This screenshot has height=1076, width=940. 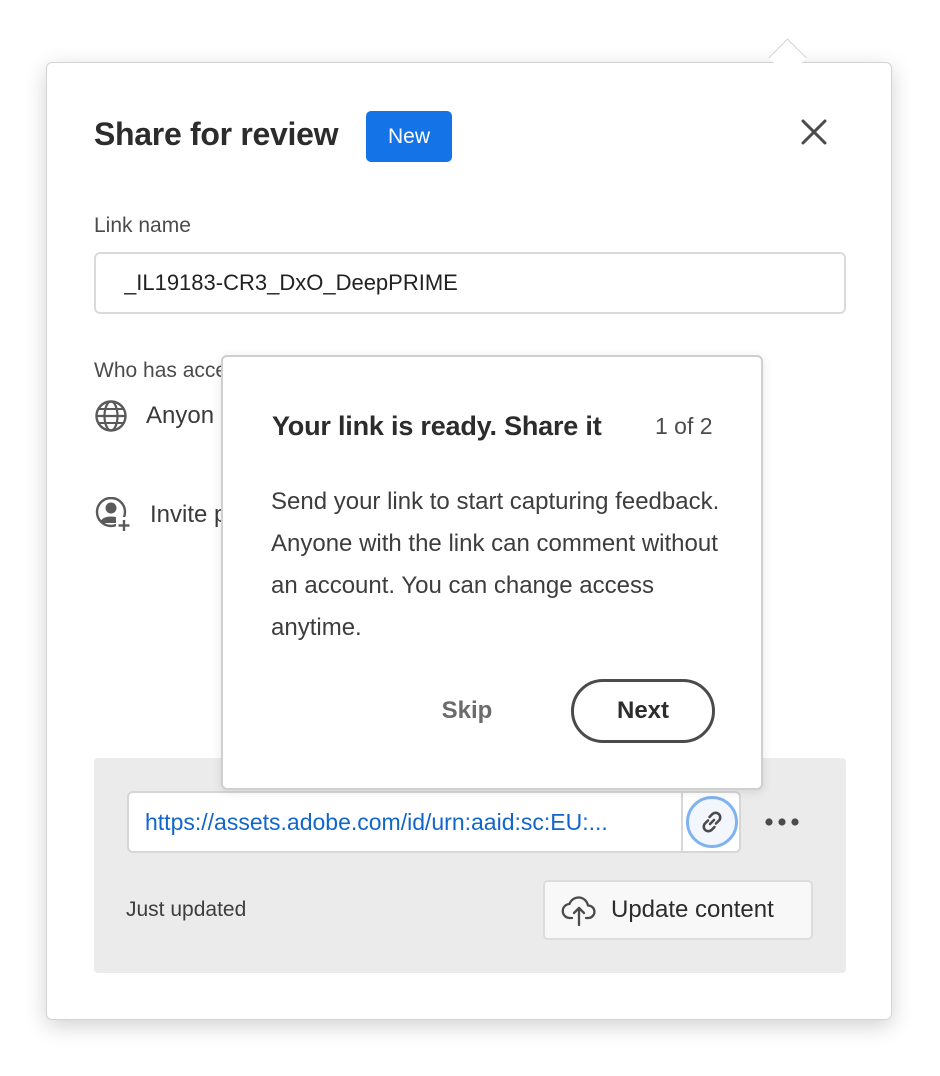 I want to click on update-content-button: Update content, so click(x=678, y=910).